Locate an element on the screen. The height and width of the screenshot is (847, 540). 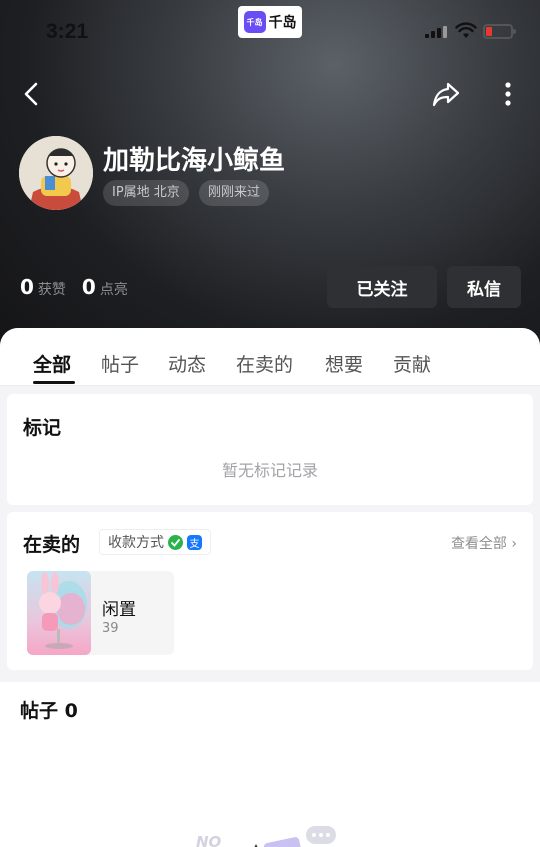
tab-all: 全部 is located at coordinates (52, 363).